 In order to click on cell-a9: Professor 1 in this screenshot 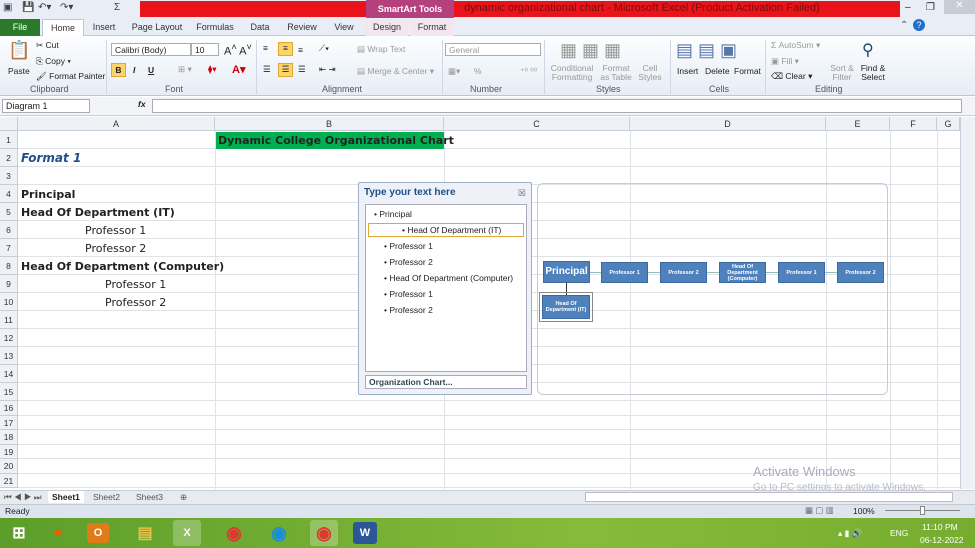, I will do `click(135, 284)`.